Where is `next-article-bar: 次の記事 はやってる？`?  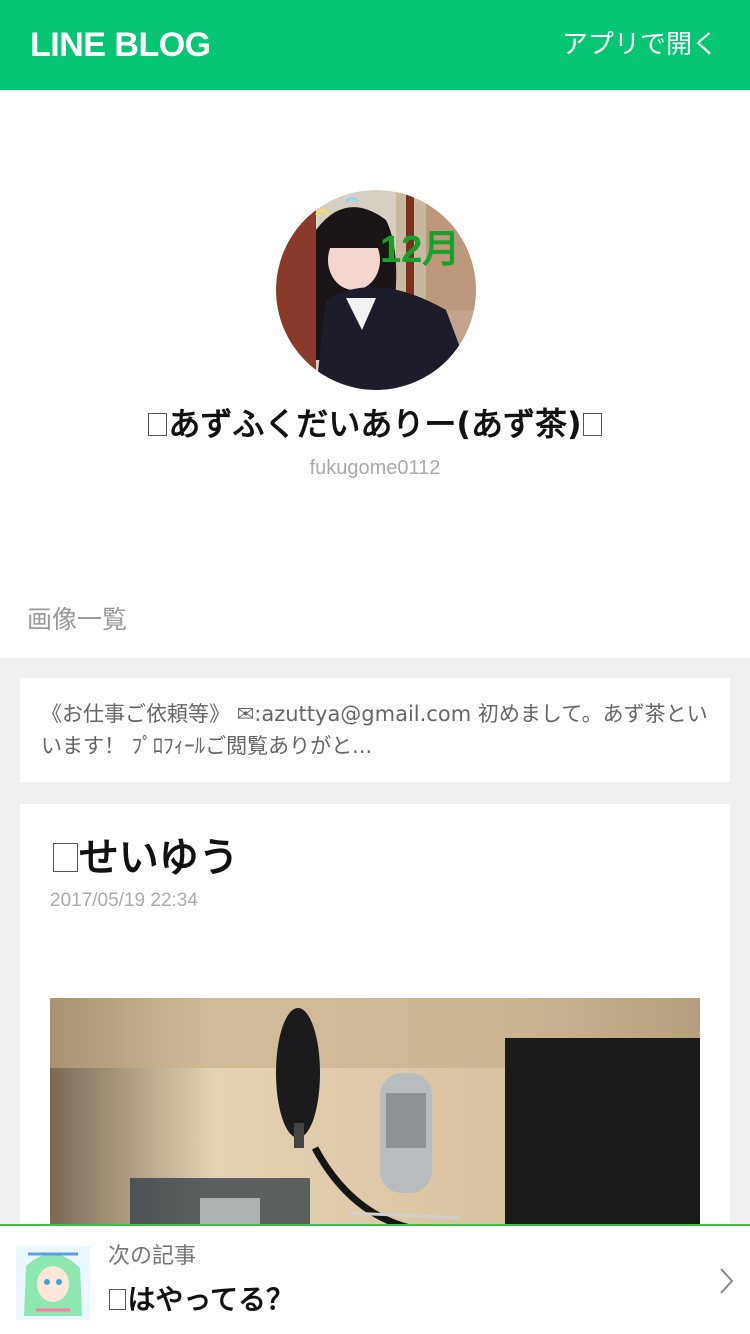
next-article-bar: 次の記事 はやってる？ is located at coordinates (375, 1279).